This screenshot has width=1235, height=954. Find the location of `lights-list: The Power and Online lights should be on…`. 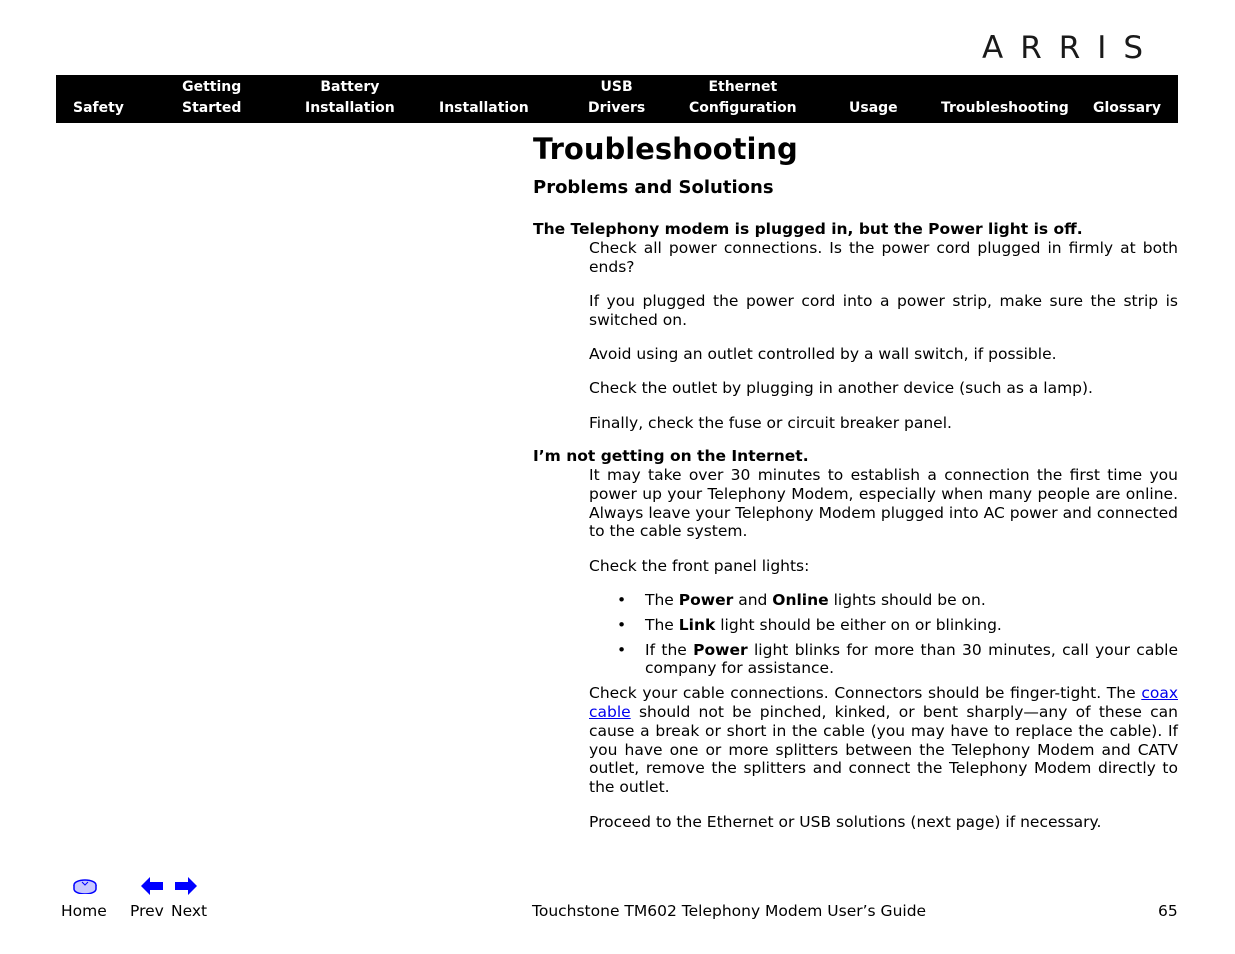

lights-list: The Power and Online lights should be on… is located at coordinates (883, 634).